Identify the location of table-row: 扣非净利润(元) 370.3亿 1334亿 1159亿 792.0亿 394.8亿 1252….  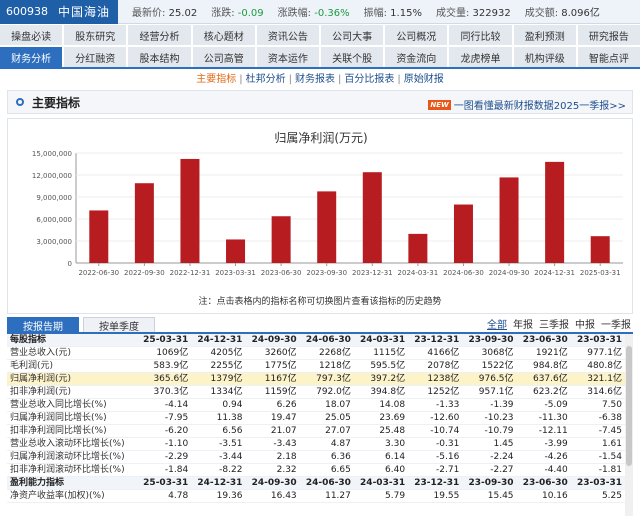
(316, 392).